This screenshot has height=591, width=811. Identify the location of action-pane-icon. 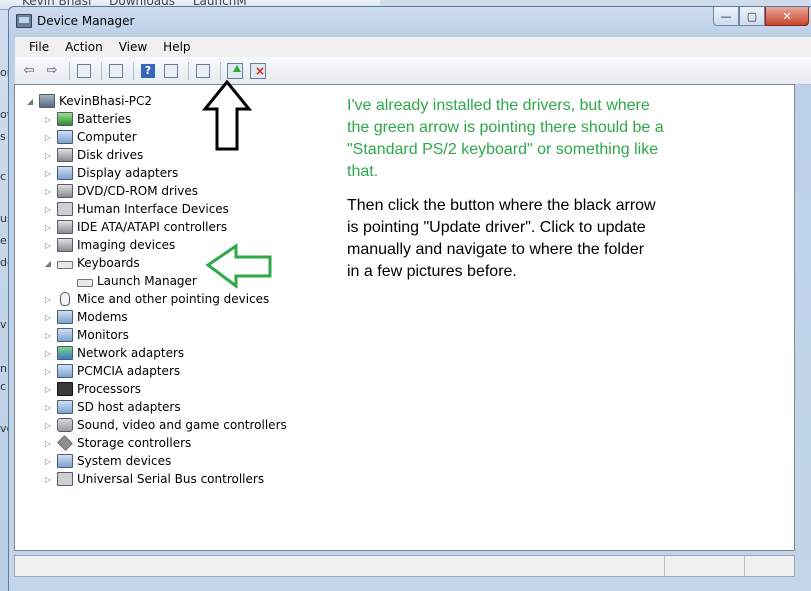
(171, 70).